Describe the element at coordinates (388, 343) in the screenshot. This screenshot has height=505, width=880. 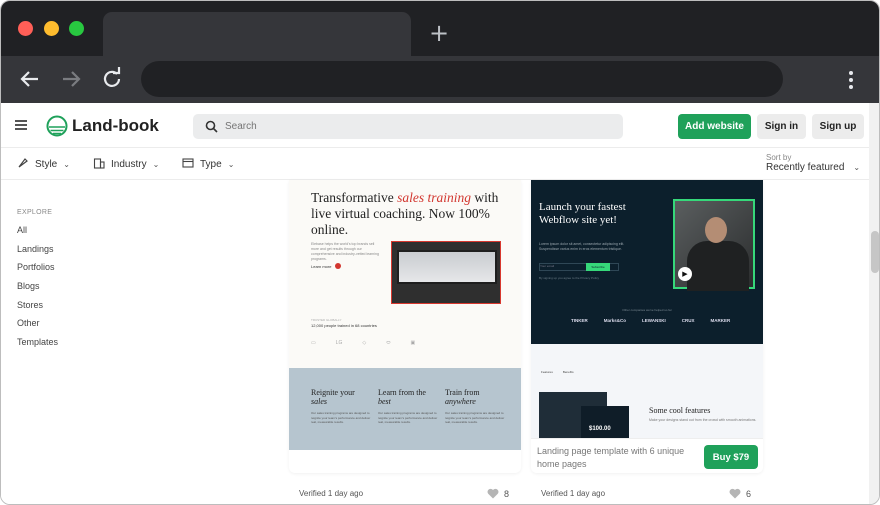
I see `preview-logo: ⬭` at that location.